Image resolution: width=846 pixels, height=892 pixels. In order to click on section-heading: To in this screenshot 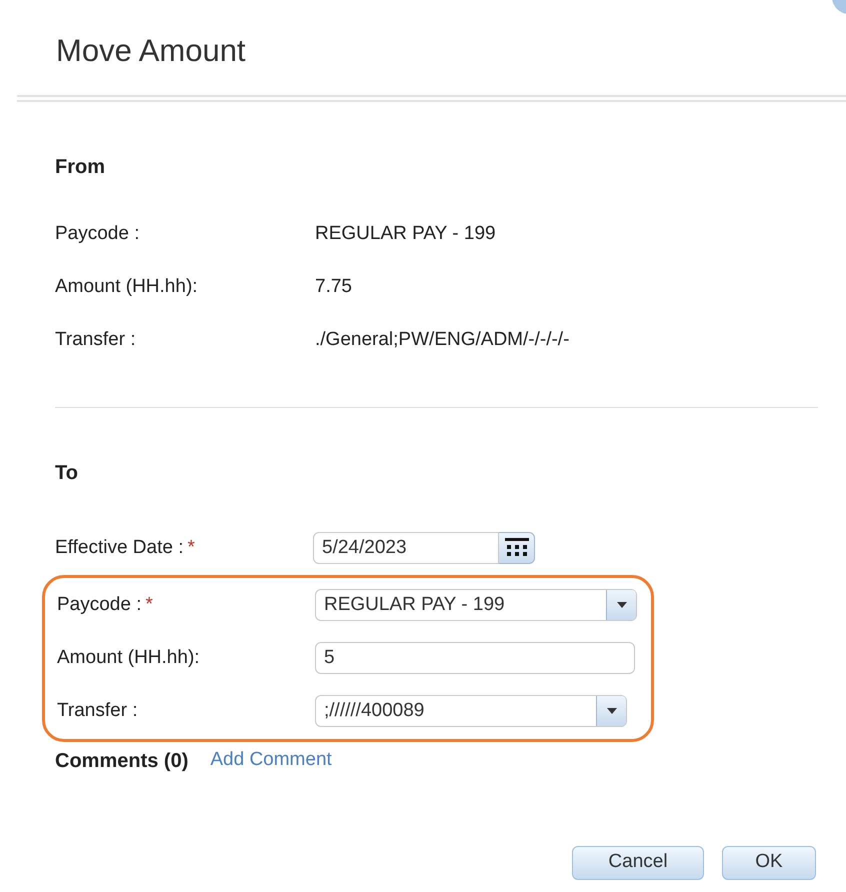, I will do `click(67, 473)`.